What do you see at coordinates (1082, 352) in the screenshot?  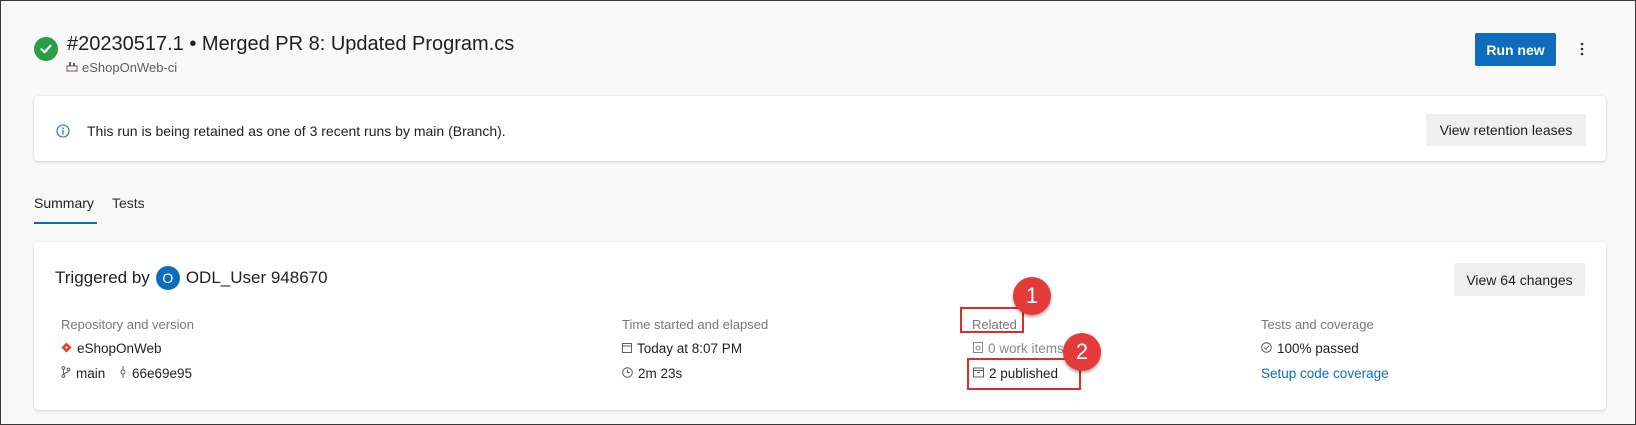 I see `callout-badge-2: 2` at bounding box center [1082, 352].